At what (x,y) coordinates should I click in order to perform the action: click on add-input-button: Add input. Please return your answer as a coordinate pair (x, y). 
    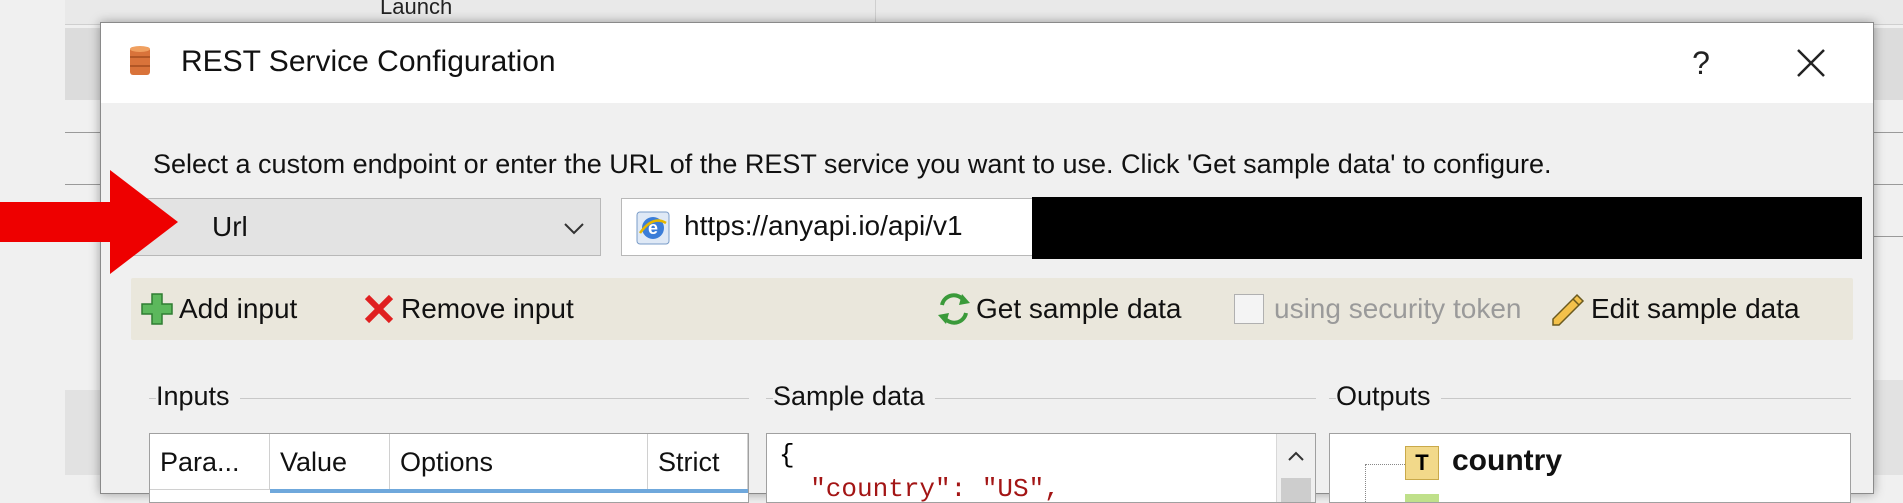
    Looking at the image, I should click on (218, 309).